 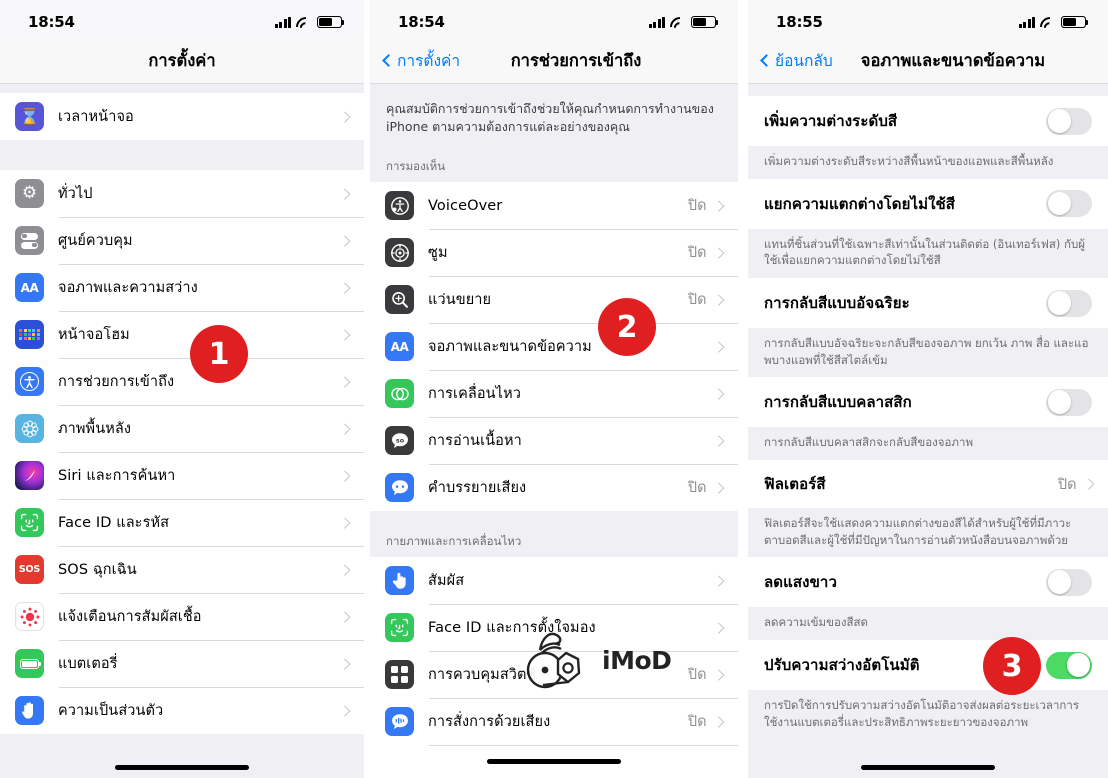 I want to click on control-center-icon, so click(x=29, y=240).